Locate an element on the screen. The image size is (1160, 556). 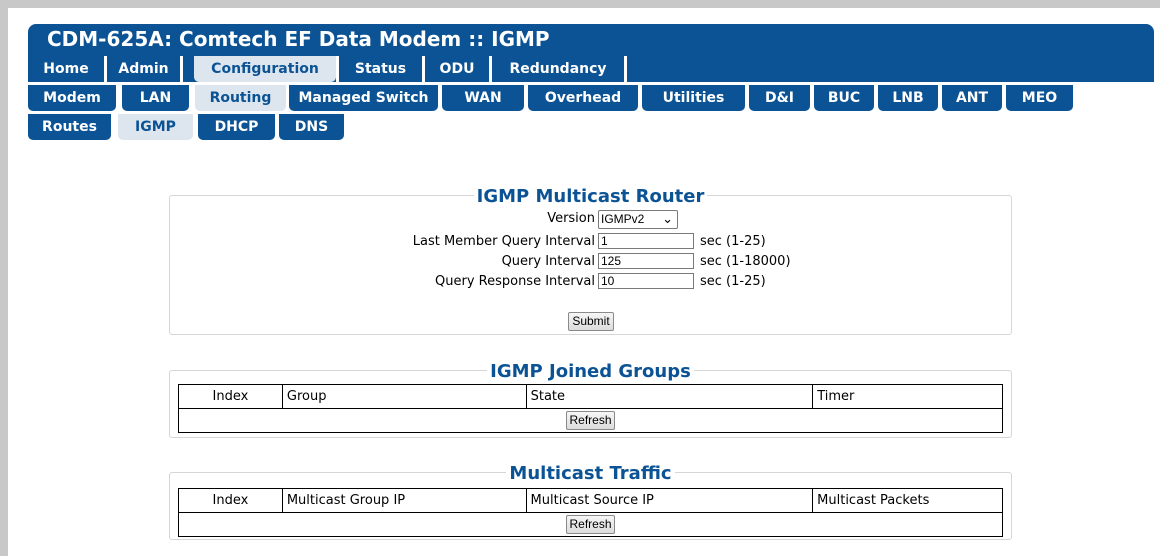
joined-groups-table: Index Group State Timer Refresh is located at coordinates (590, 408).